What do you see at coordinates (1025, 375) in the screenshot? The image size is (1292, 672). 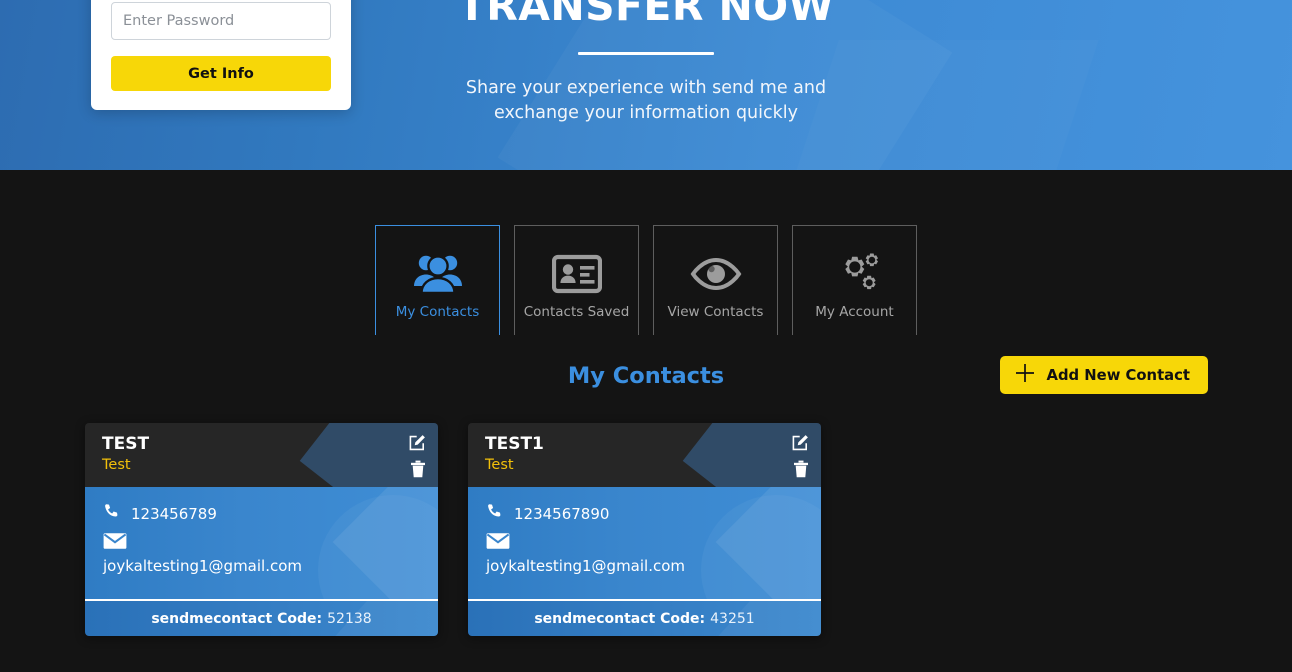 I see `plus-icon` at bounding box center [1025, 375].